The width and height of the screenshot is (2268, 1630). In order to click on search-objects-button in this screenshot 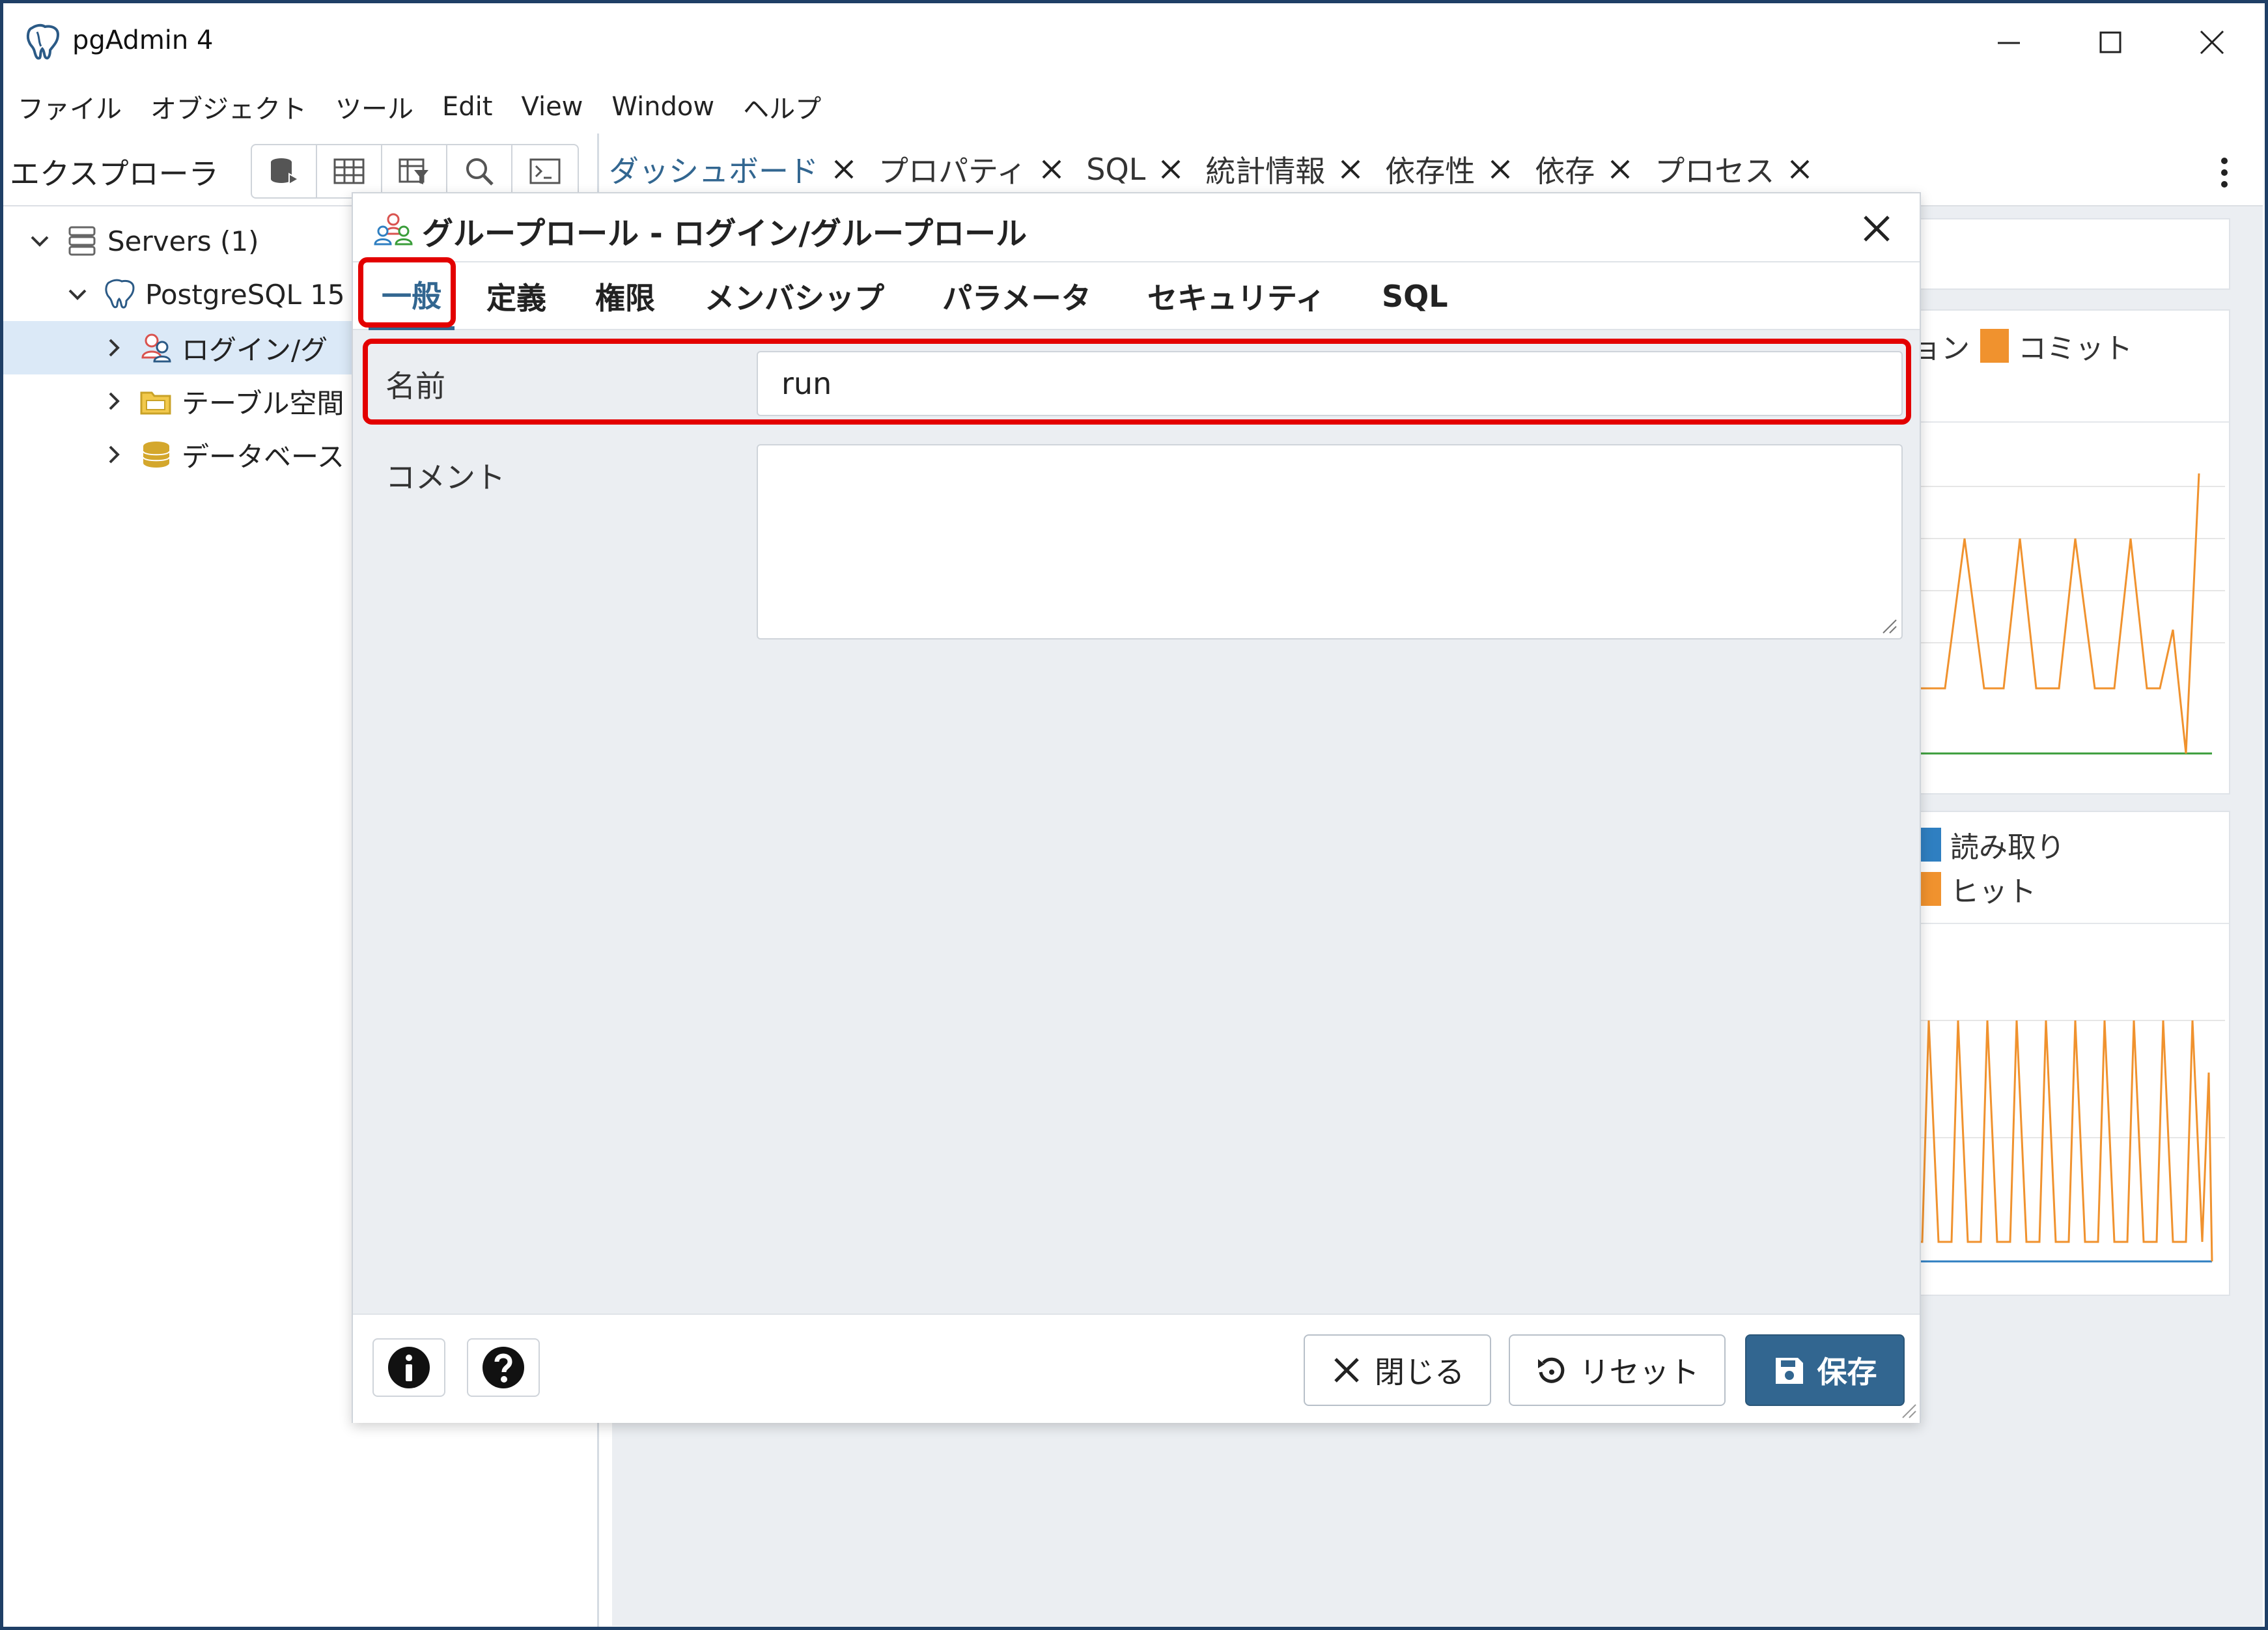, I will do `click(480, 171)`.